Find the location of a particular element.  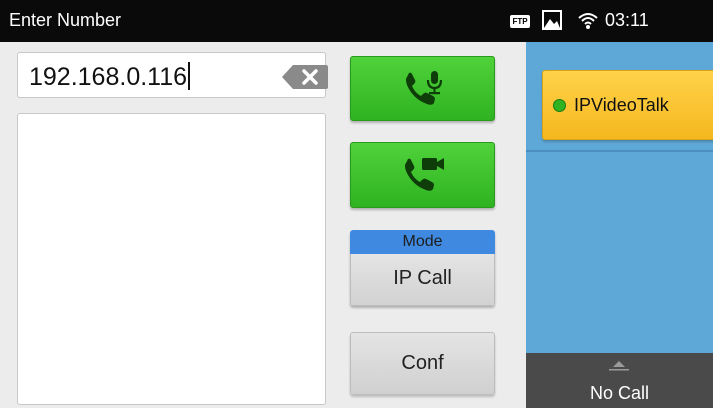

account-status-icon is located at coordinates (559, 105).